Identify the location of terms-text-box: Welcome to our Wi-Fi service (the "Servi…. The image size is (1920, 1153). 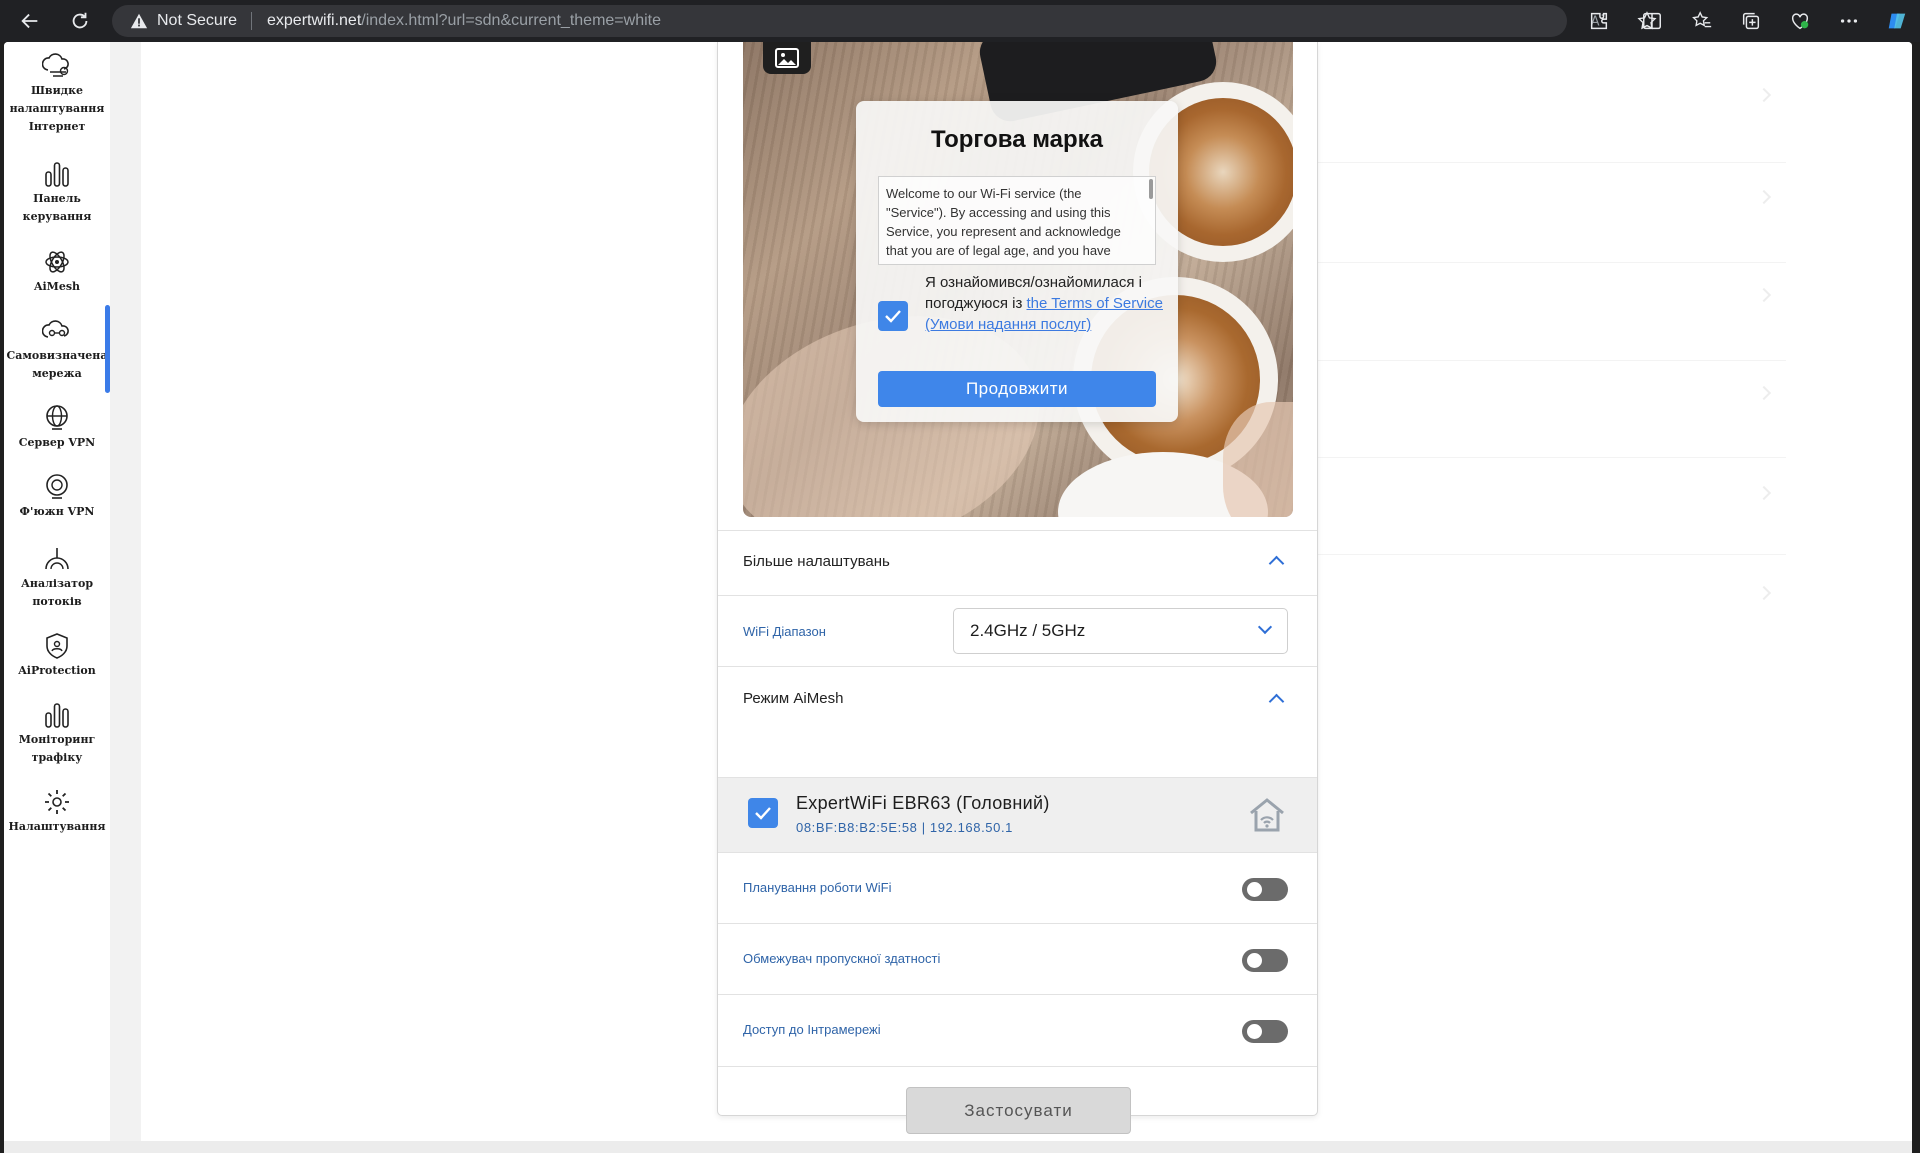
(1017, 220).